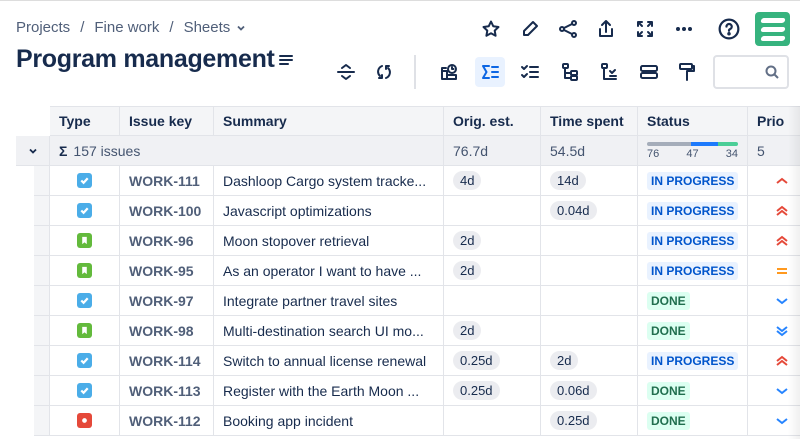 This screenshot has height=439, width=800. I want to click on app-logo, so click(772, 29).